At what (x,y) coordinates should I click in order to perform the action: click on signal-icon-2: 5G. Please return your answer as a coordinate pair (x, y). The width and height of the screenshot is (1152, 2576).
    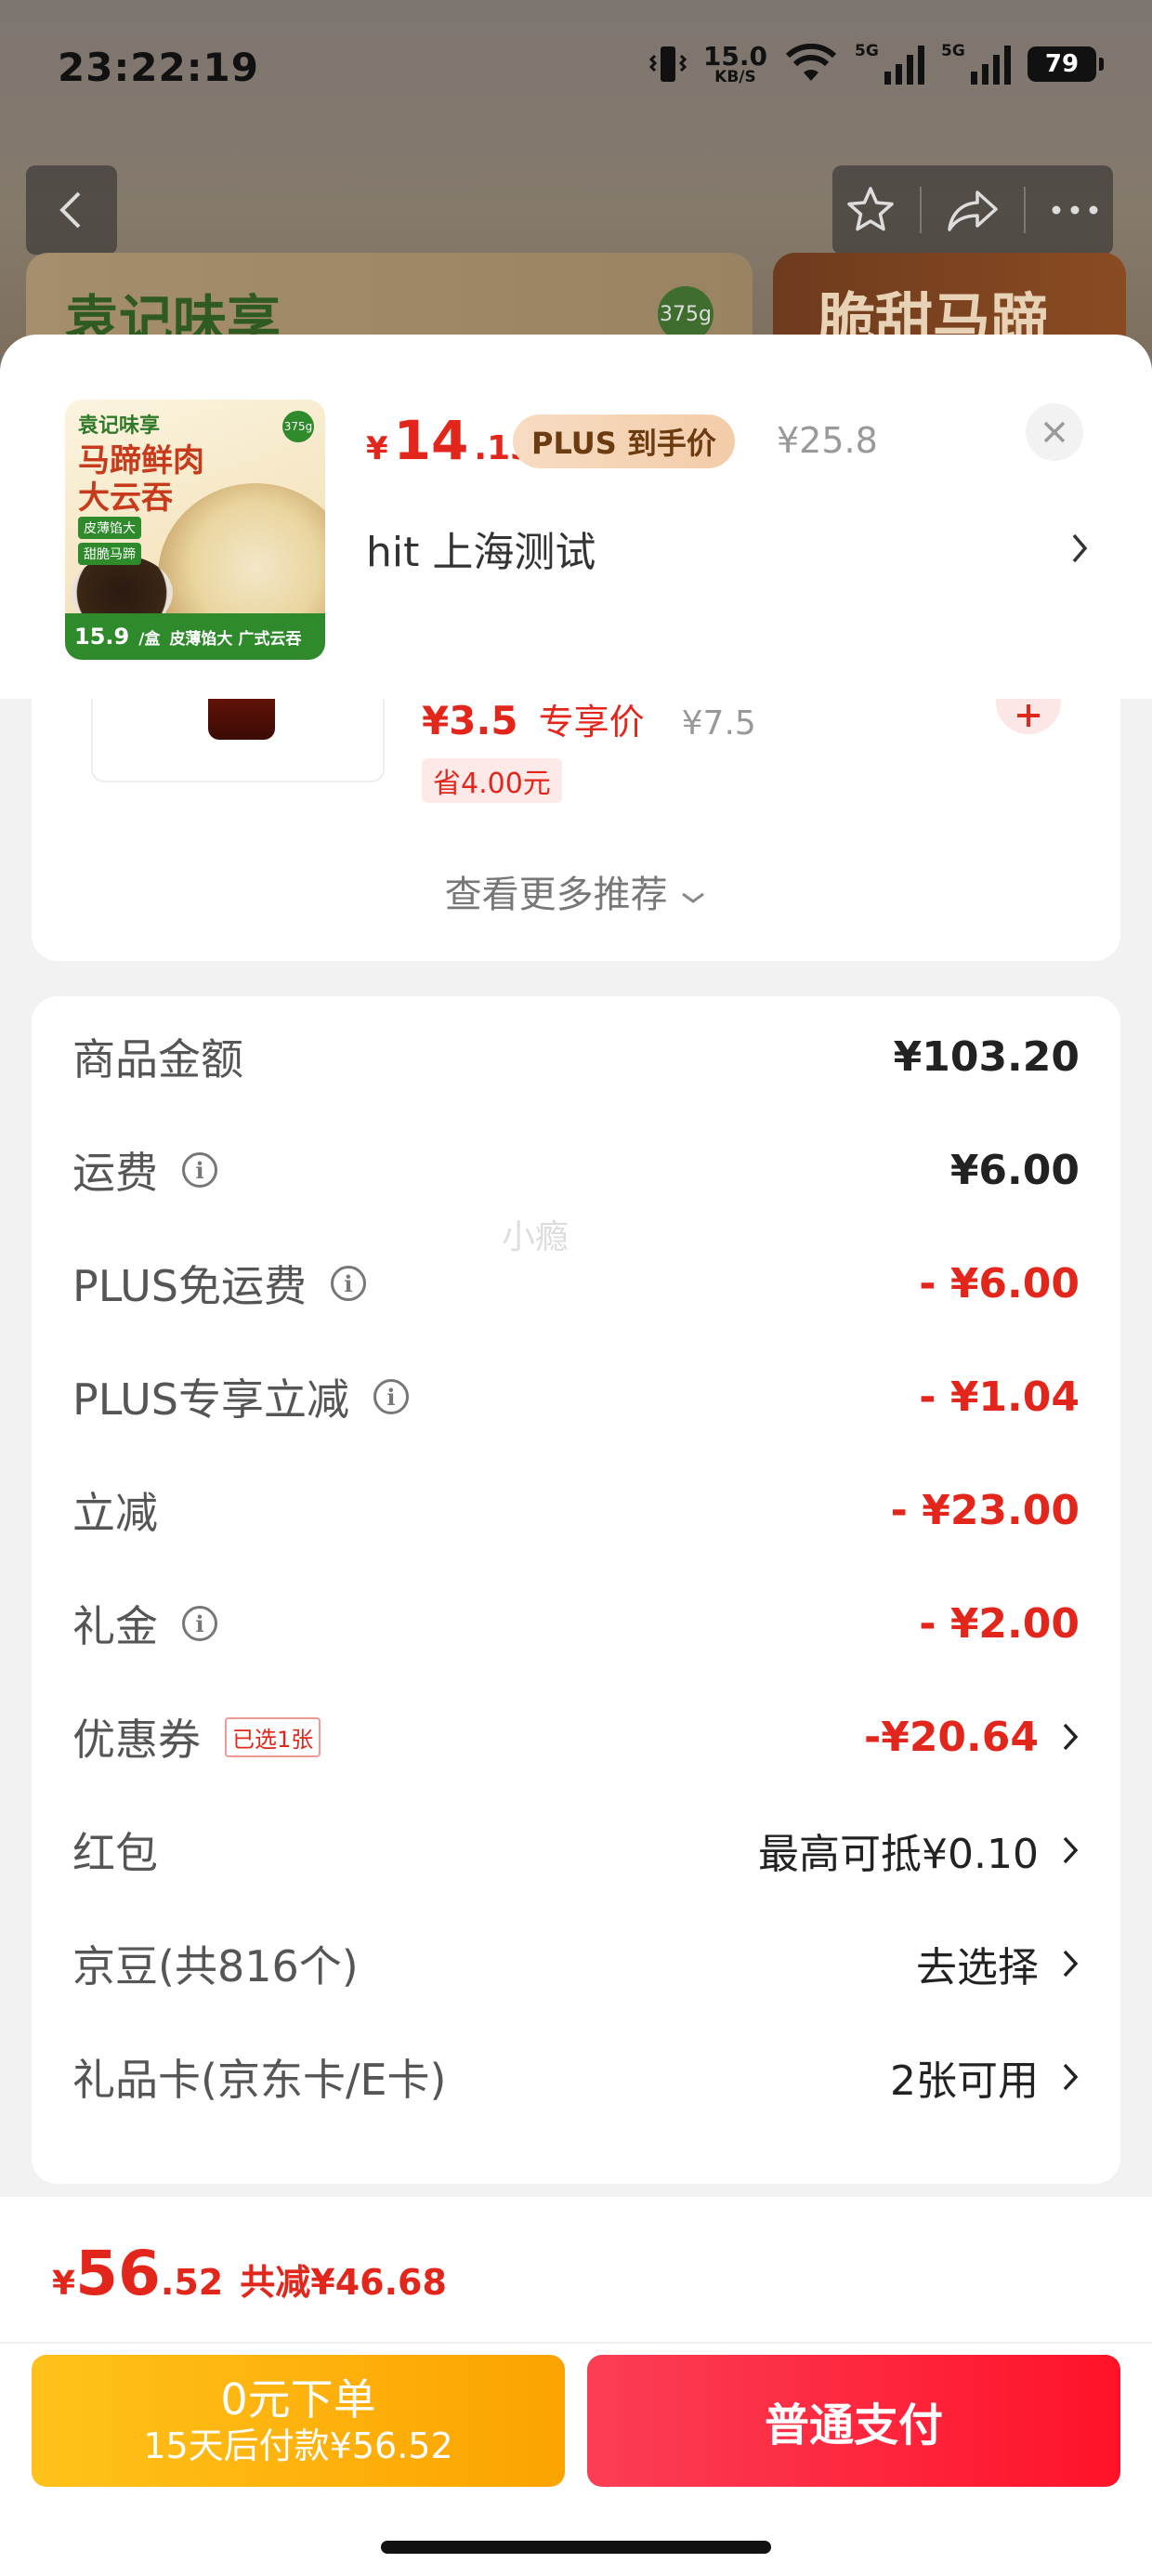
    Looking at the image, I should click on (976, 63).